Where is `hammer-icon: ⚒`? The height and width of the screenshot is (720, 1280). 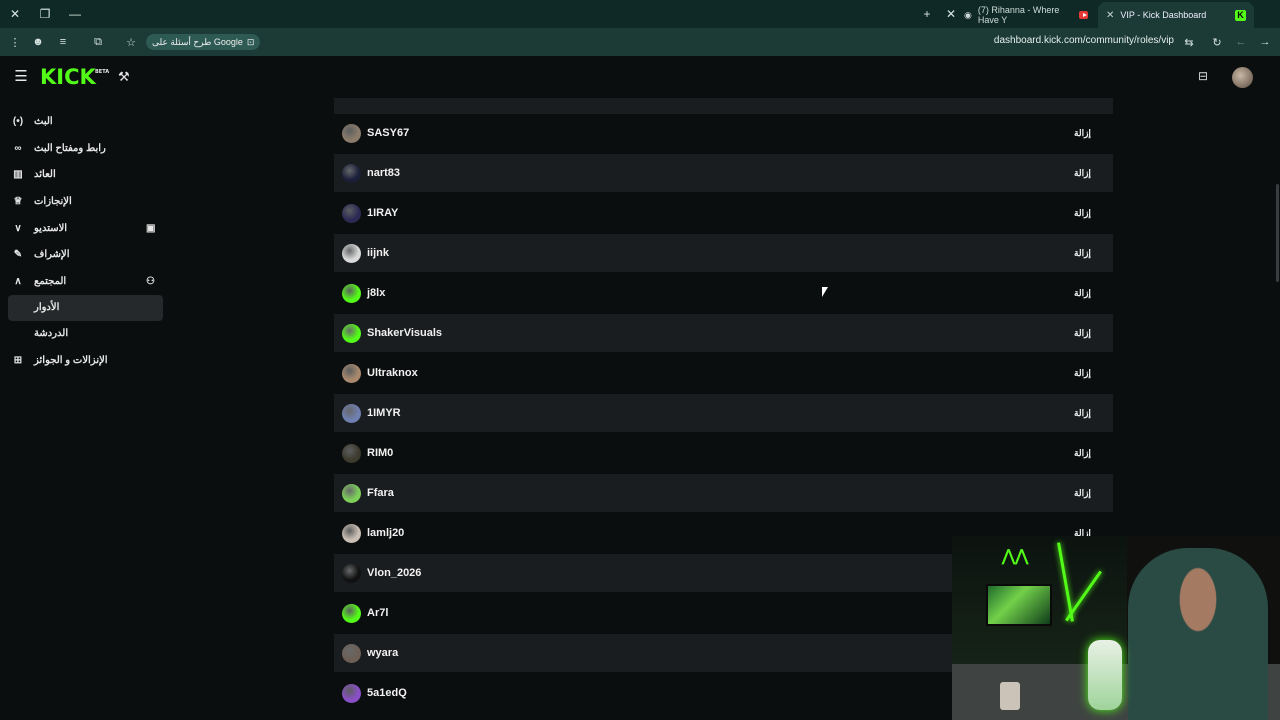
hammer-icon: ⚒ is located at coordinates (124, 77).